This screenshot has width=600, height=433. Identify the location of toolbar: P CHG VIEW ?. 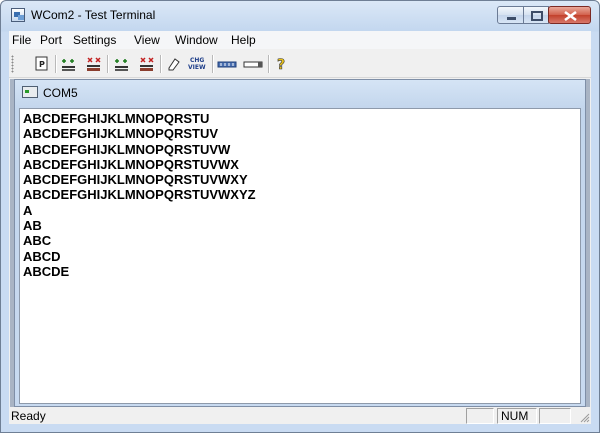
(300, 64).